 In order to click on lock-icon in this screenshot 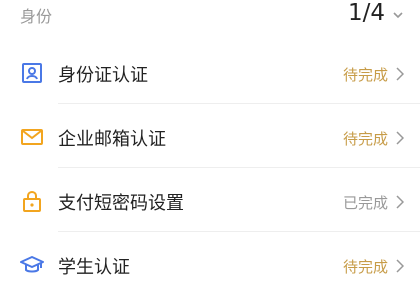, I will do `click(32, 201)`.